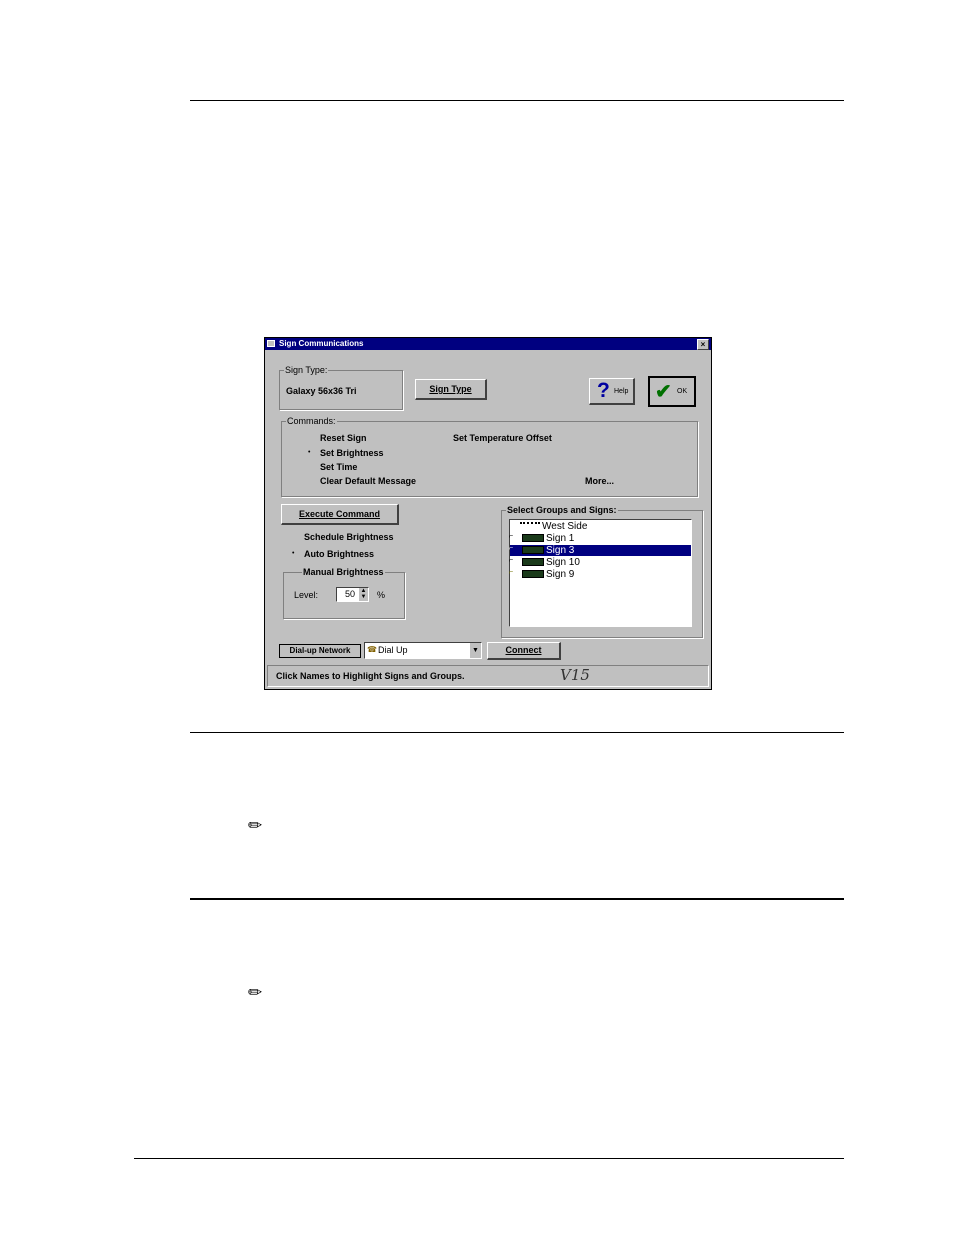 The width and height of the screenshot is (954, 1235). Describe the element at coordinates (603, 390) in the screenshot. I see `question-icon: ?` at that location.